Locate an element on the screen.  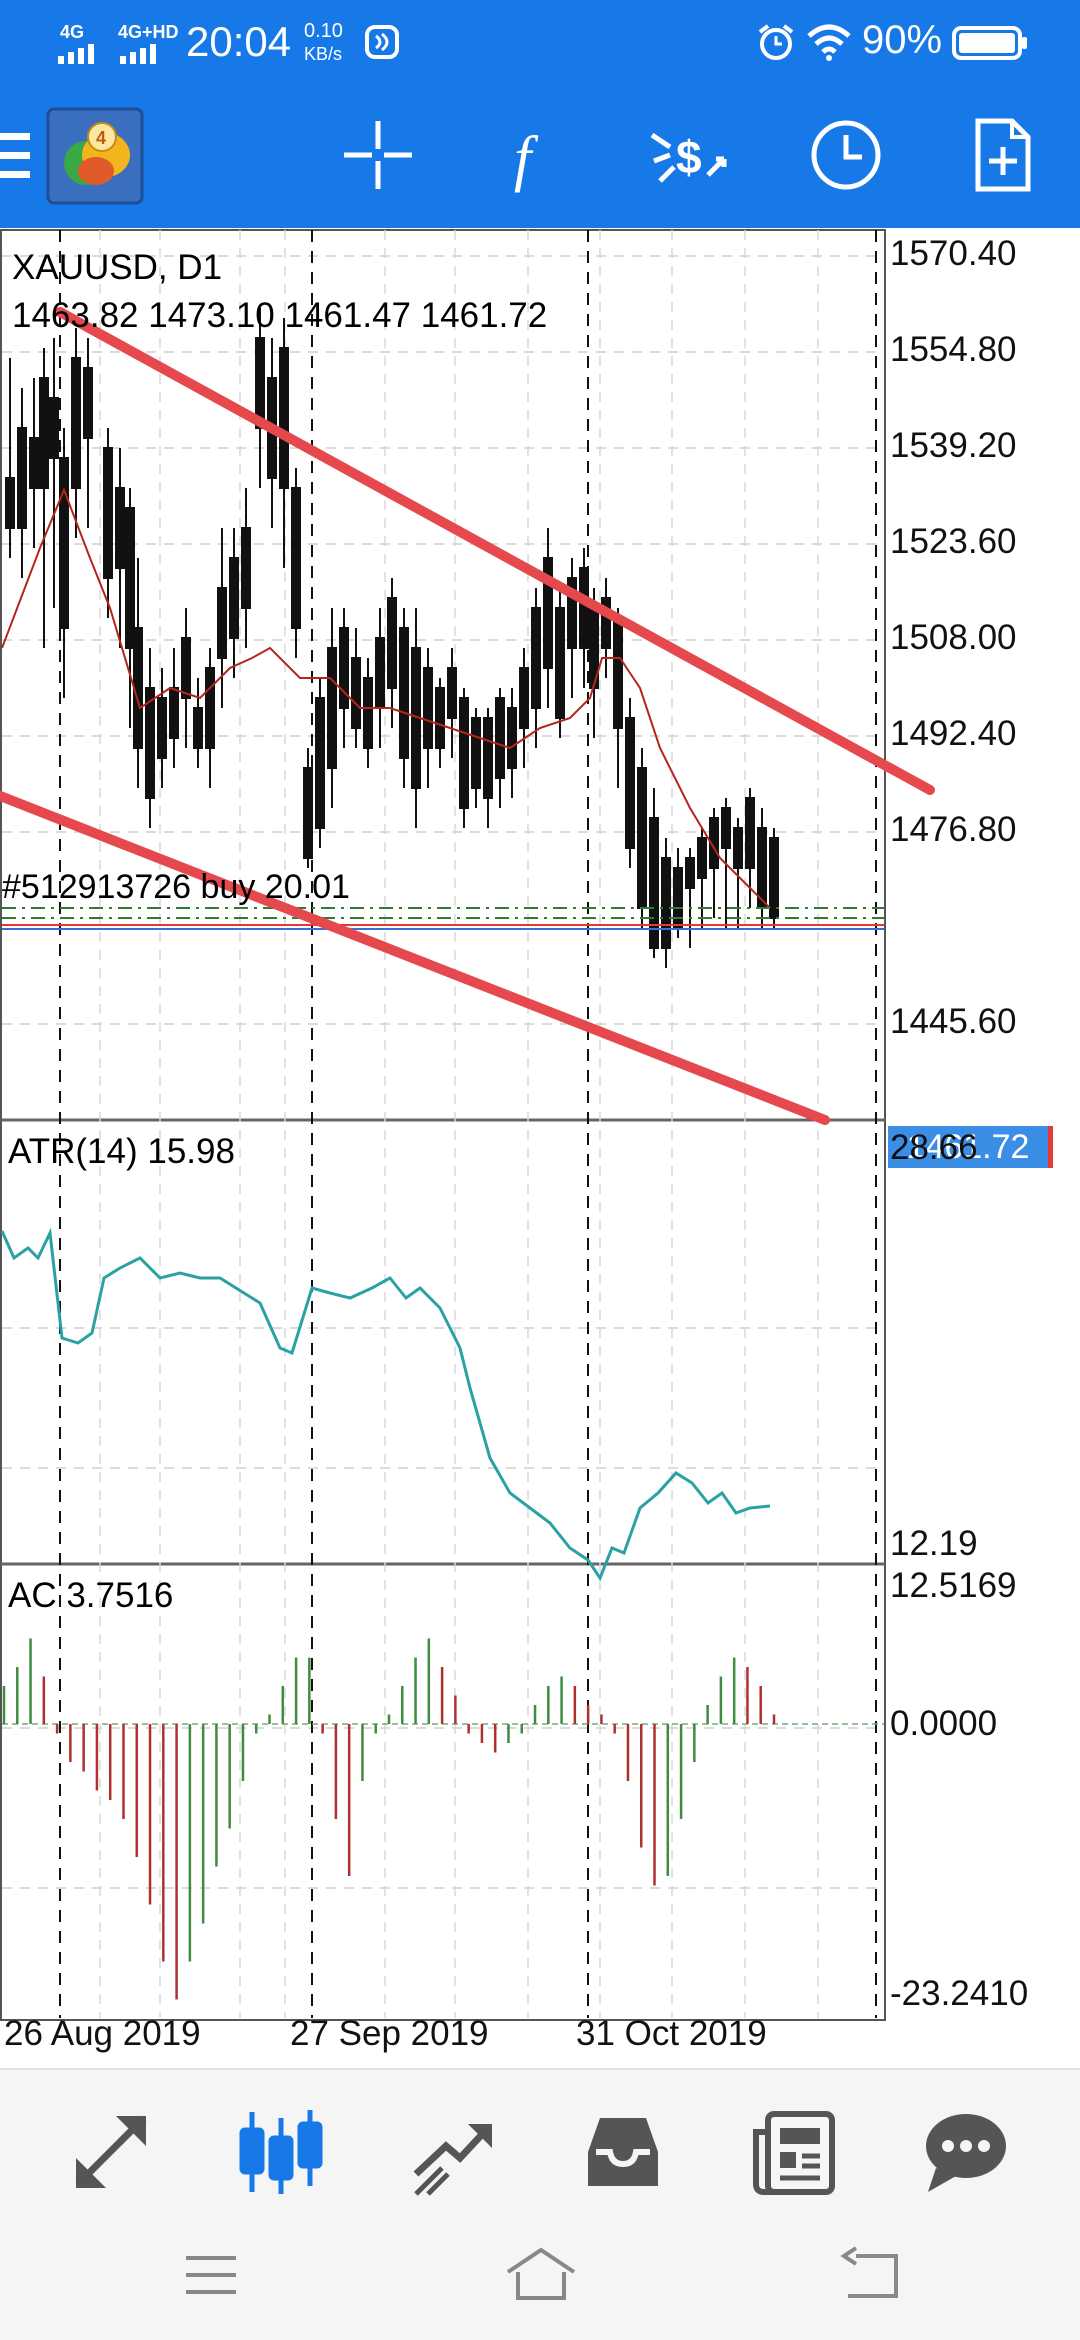
network-label-2: 4G+HD is located at coordinates (148, 32).